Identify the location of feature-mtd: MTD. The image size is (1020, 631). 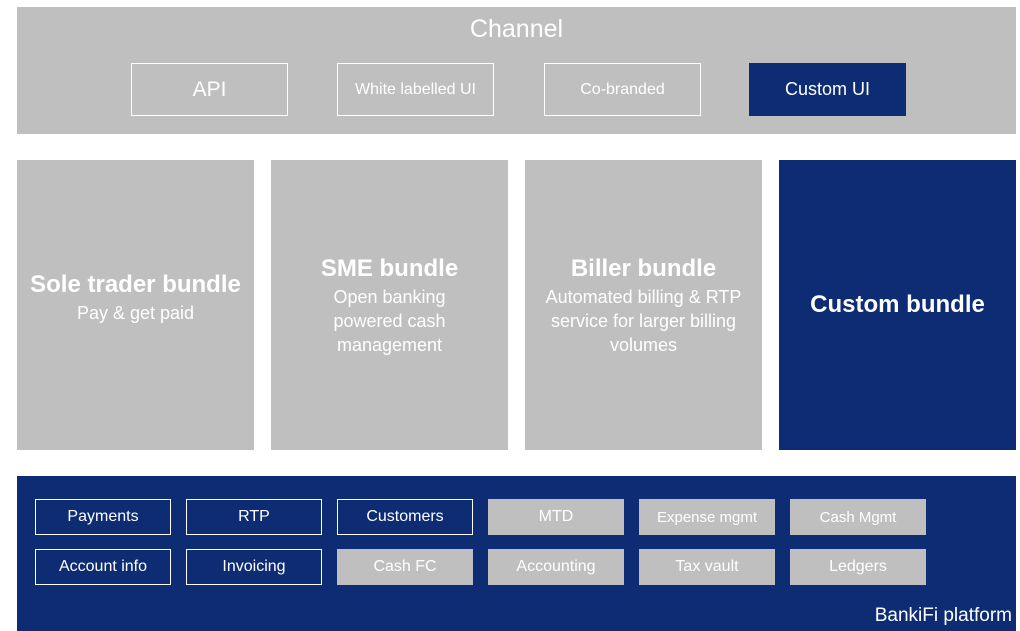
(556, 517).